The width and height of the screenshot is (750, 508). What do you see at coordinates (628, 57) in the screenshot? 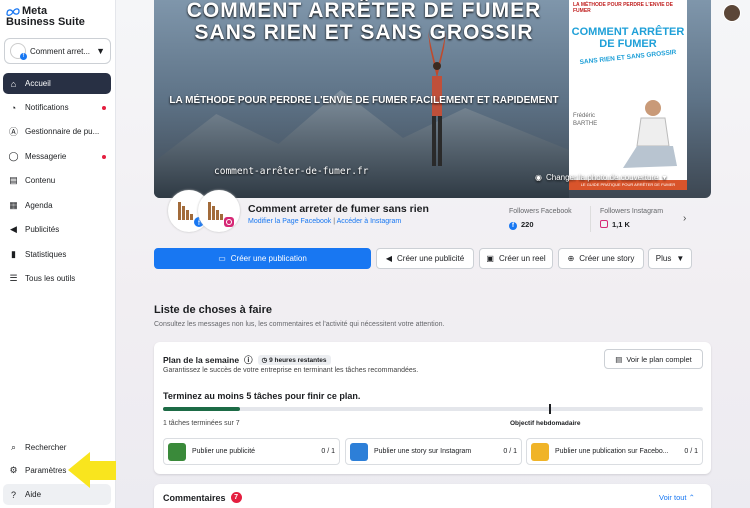
I see `book-subtitle: SANS RIEN ET SANS GROSSIR` at bounding box center [628, 57].